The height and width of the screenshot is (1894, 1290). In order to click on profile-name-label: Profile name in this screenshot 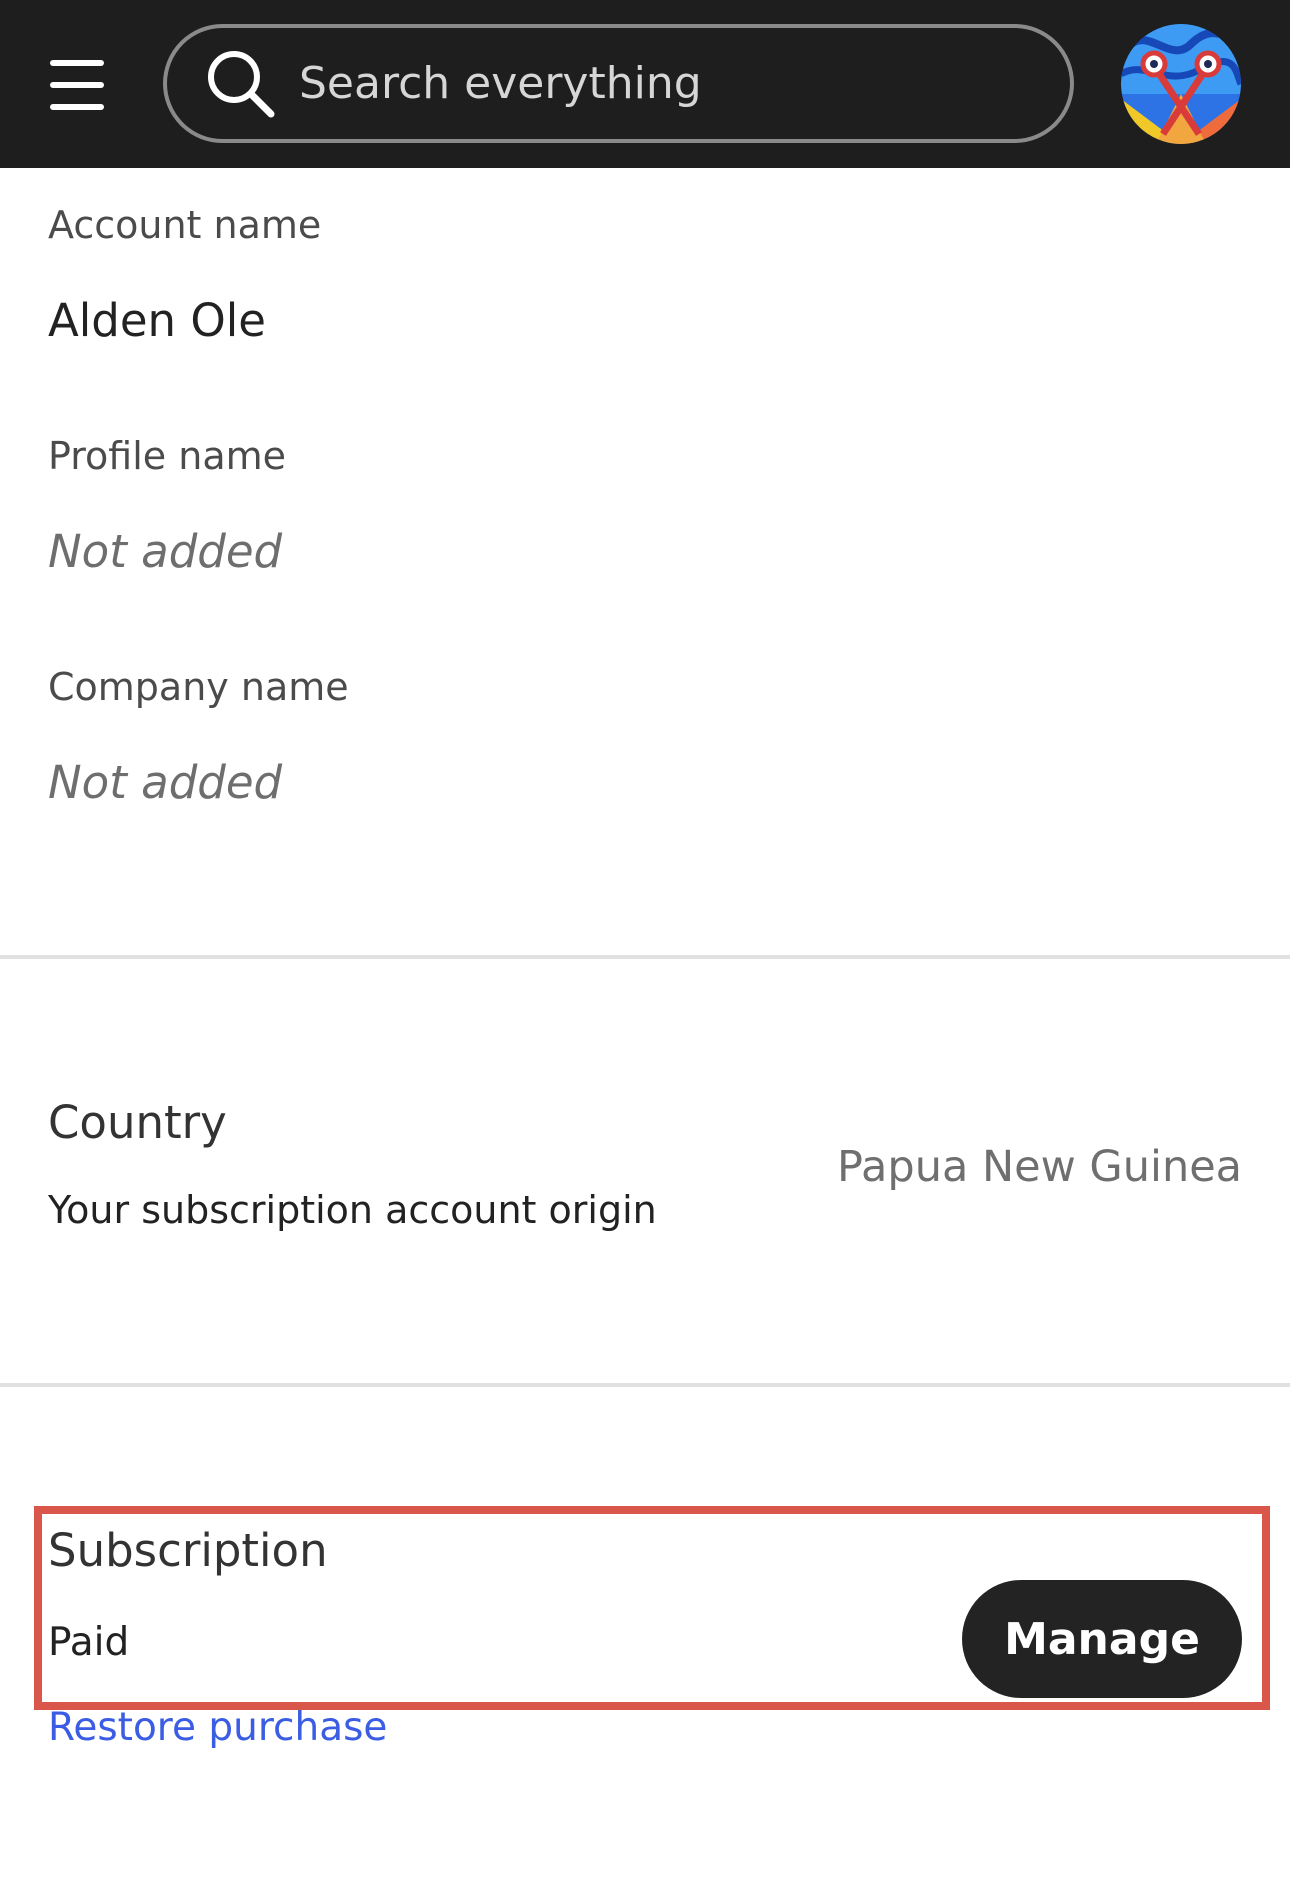, I will do `click(167, 456)`.